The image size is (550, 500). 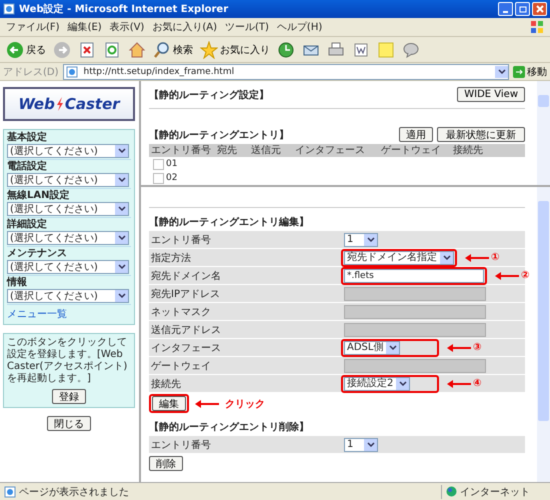 What do you see at coordinates (27, 138) in the screenshot?
I see `menu-group-label: 基本設定` at bounding box center [27, 138].